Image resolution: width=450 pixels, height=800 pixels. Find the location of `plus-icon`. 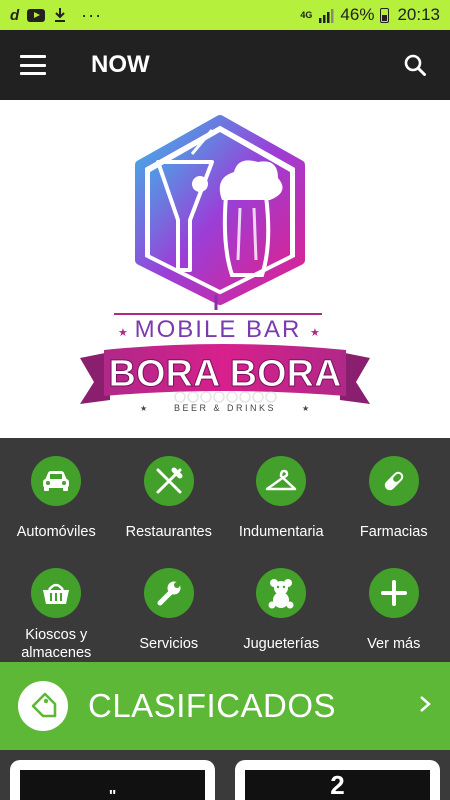

plus-icon is located at coordinates (393, 593).